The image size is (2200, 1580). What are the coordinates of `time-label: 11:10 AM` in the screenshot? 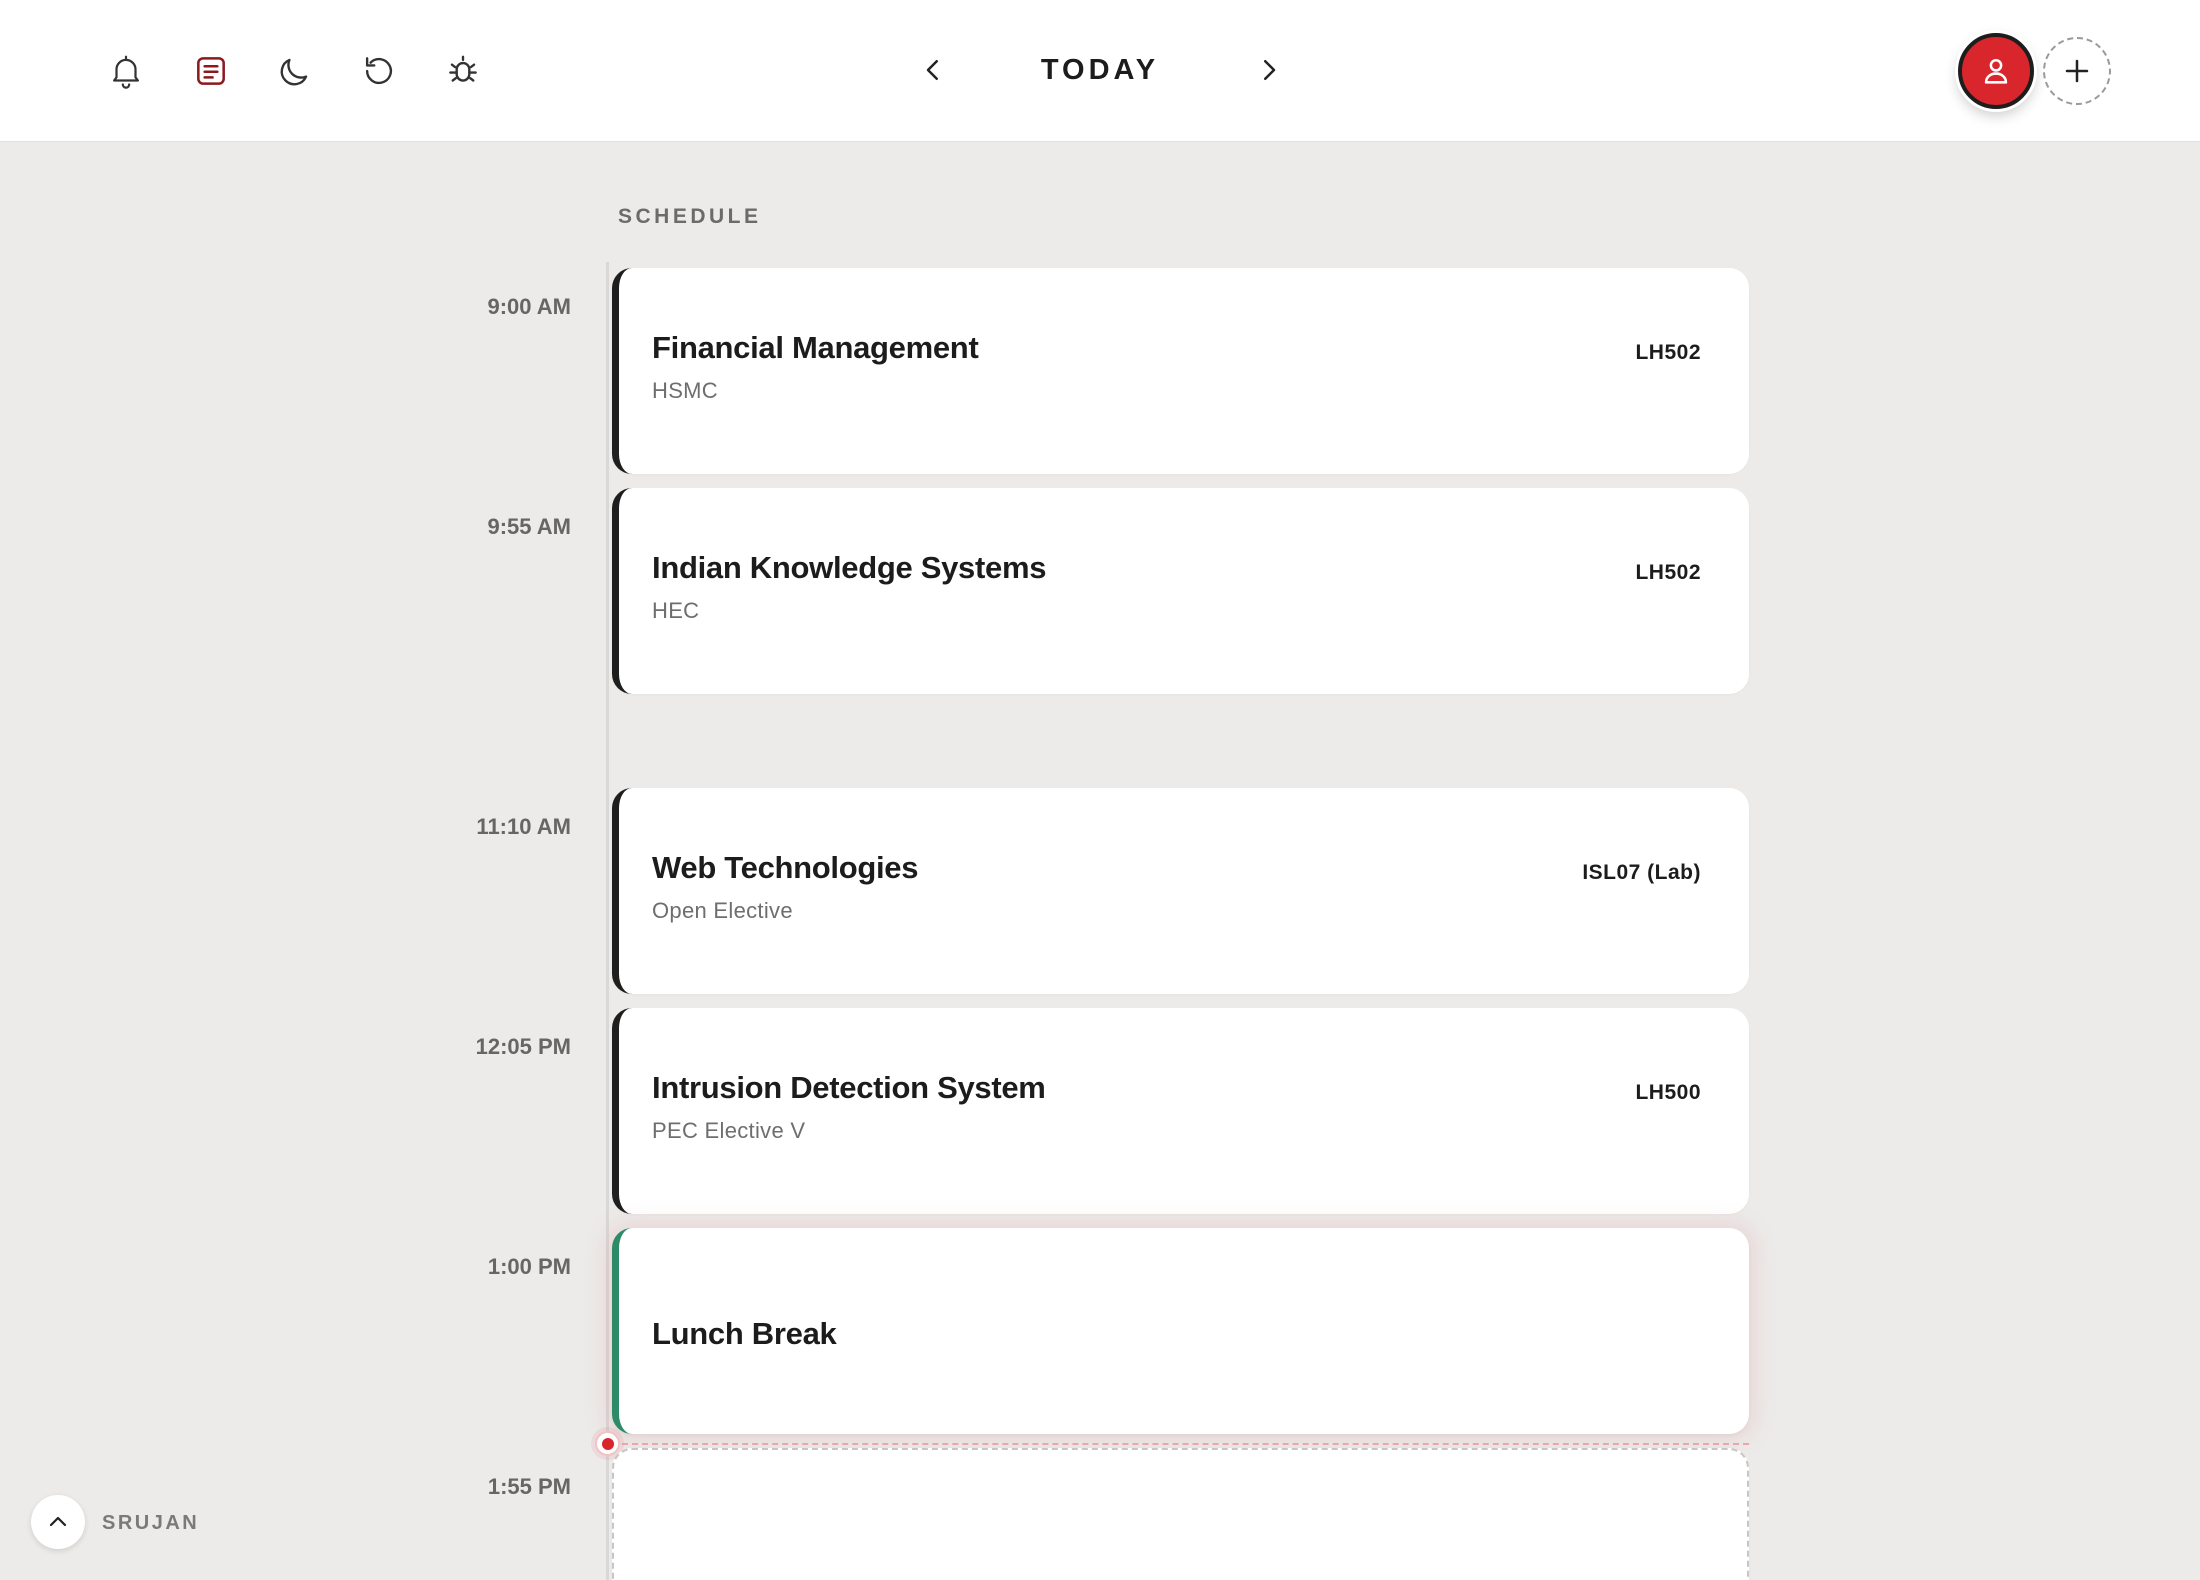 It's located at (523, 826).